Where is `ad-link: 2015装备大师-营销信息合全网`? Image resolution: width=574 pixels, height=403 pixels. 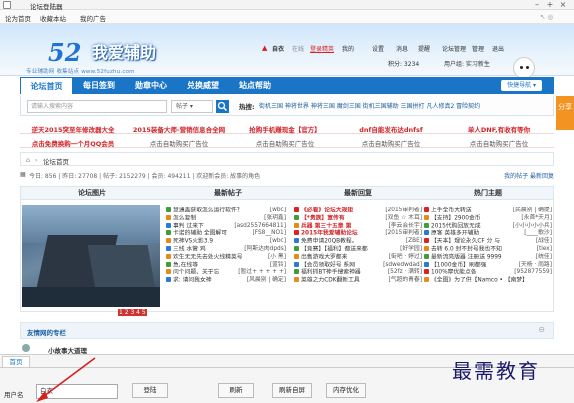
ad-link: 2015装备大师-营销信息合全网 is located at coordinates (179, 129).